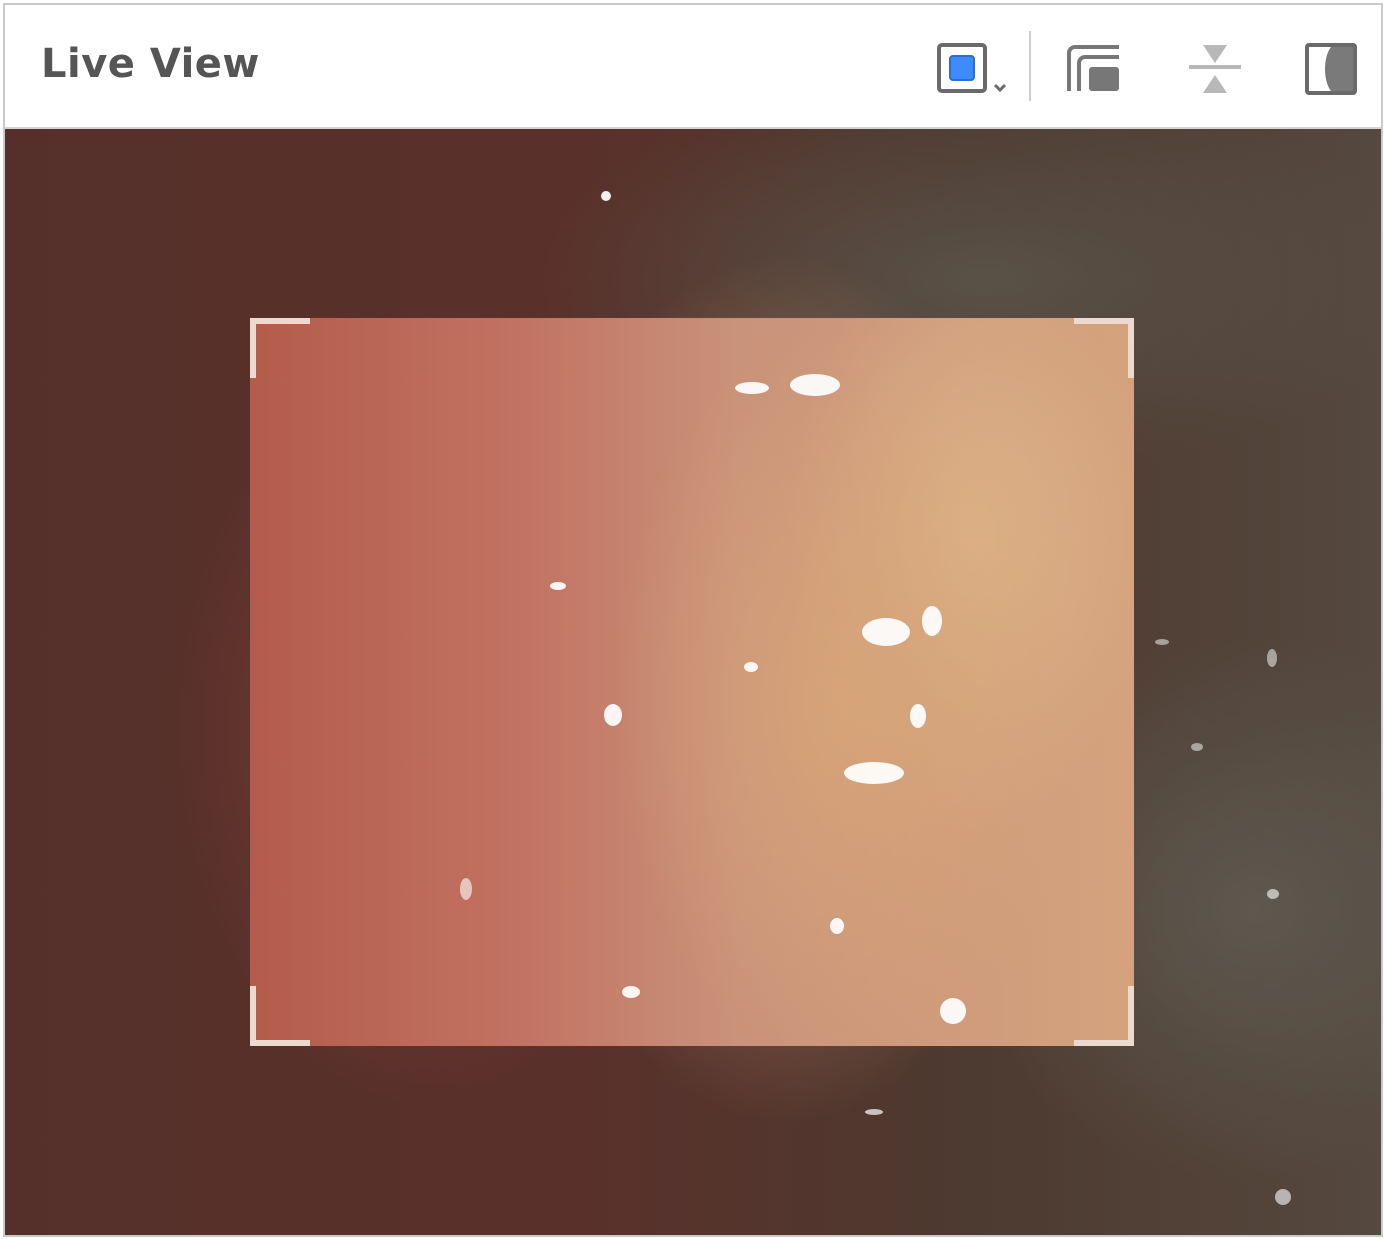  I want to click on focus-corner-top-right, so click(1104, 348).